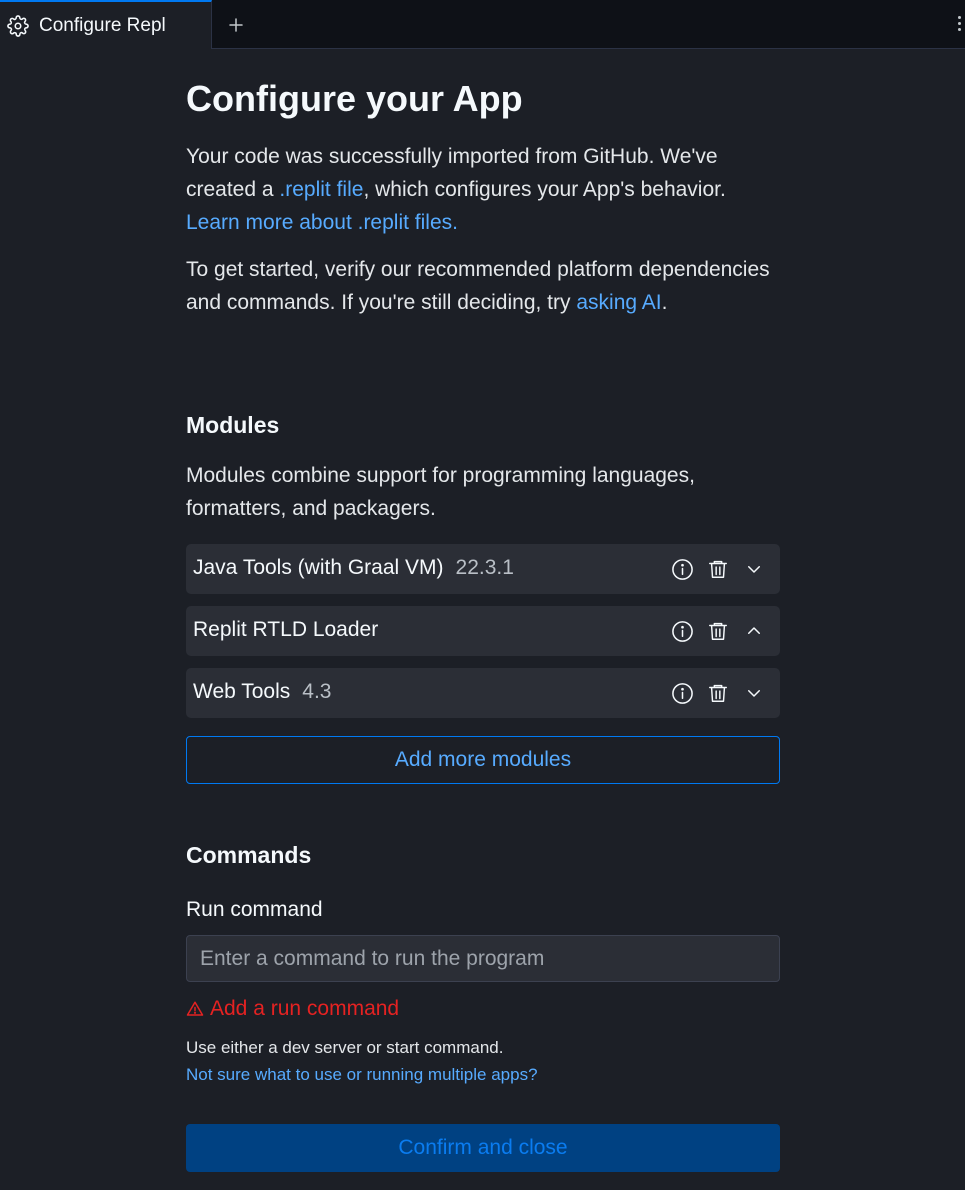  What do you see at coordinates (195, 1009) in the screenshot?
I see `warning-icon` at bounding box center [195, 1009].